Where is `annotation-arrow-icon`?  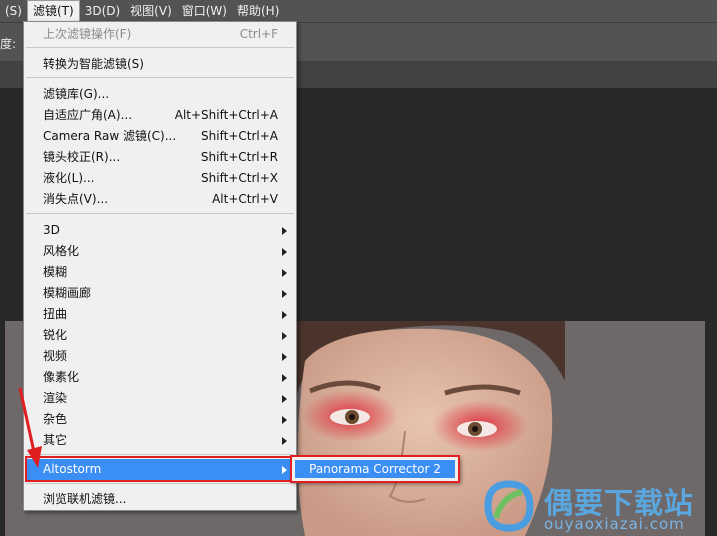
annotation-arrow-icon is located at coordinates (30, 427).